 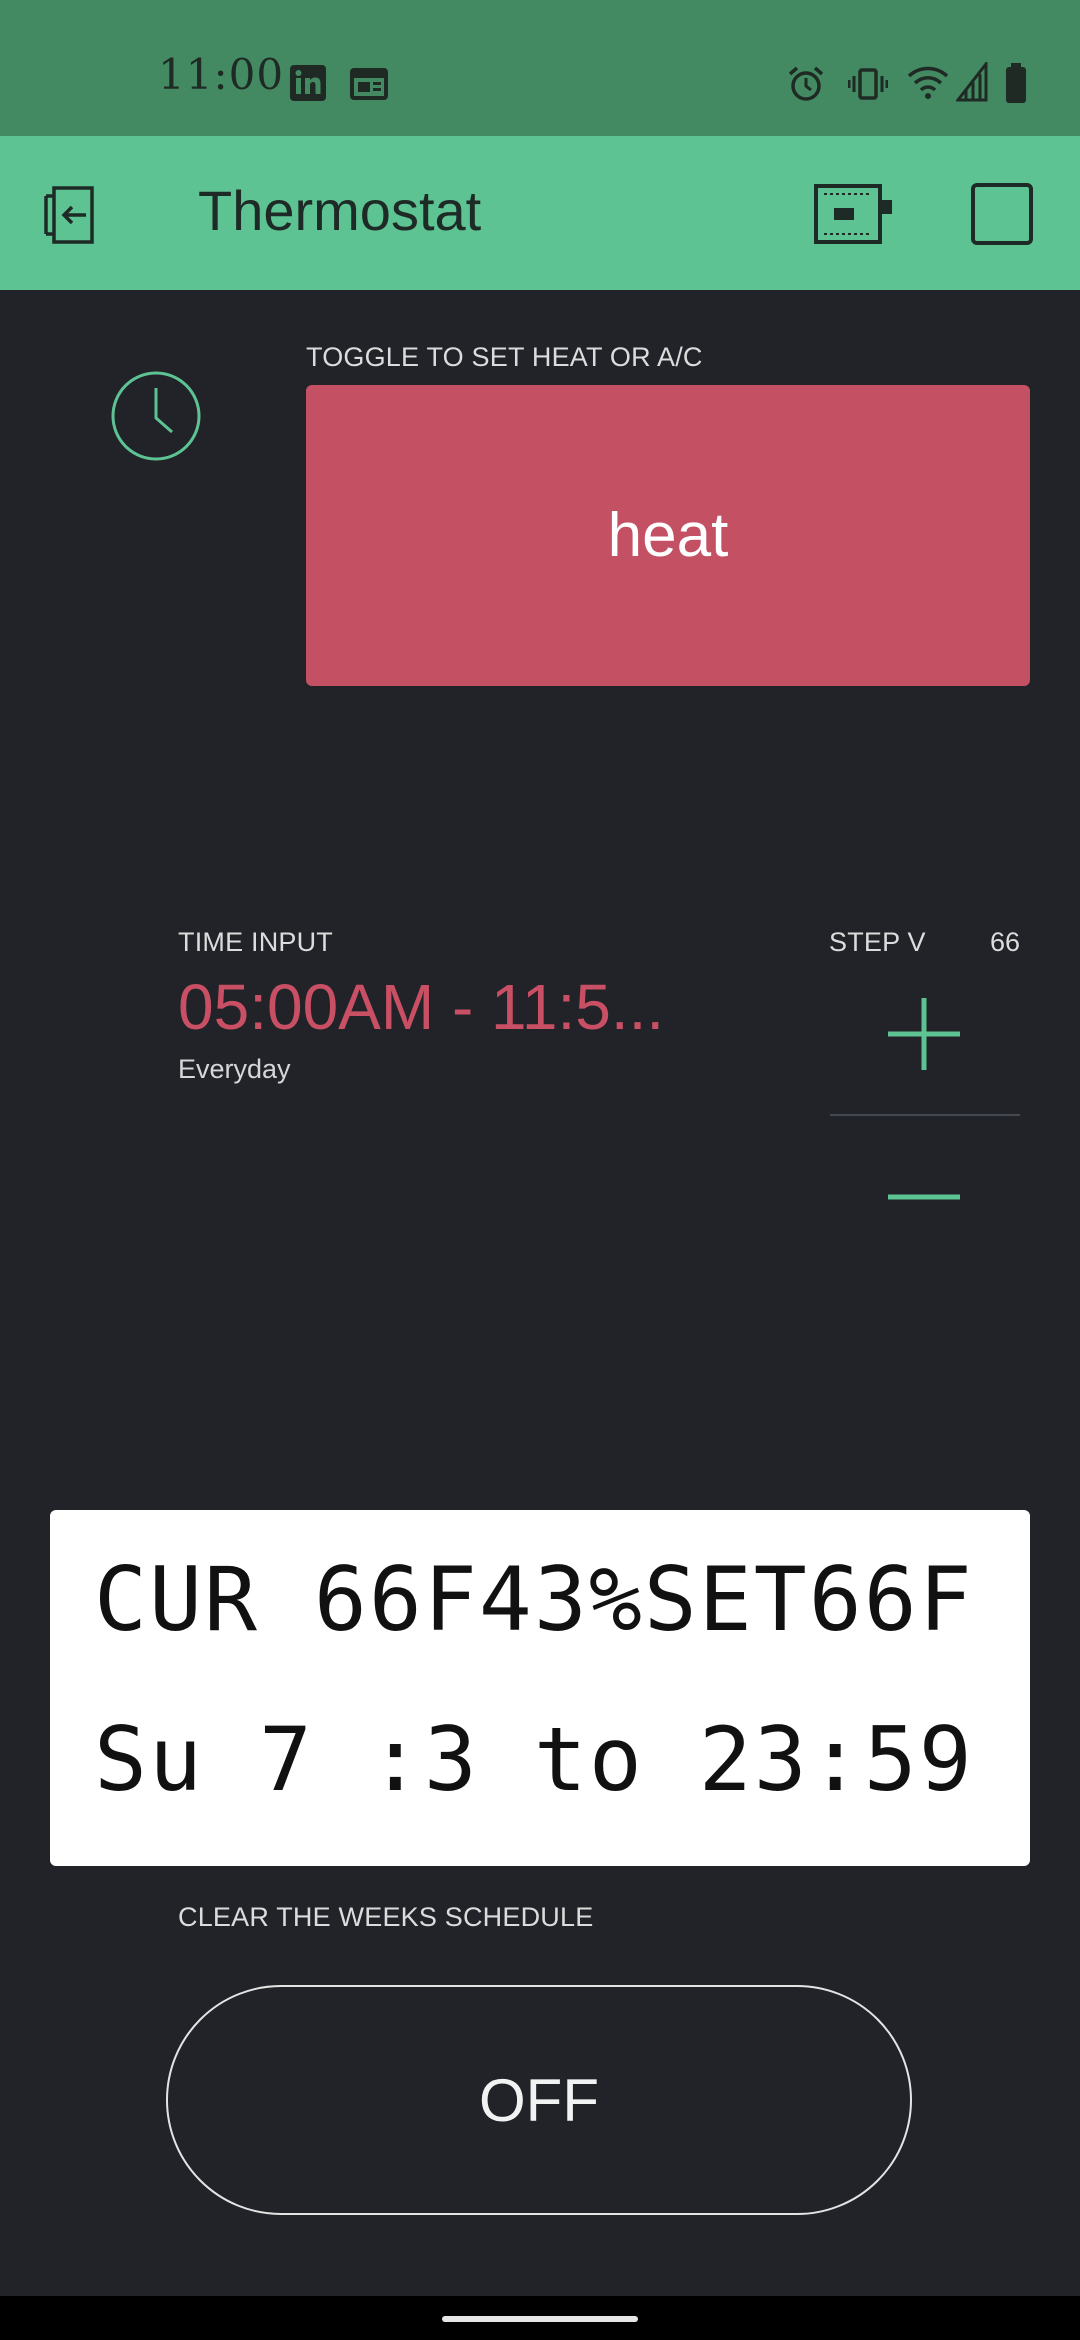 I want to click on lcd-display: CUR 66F43%SET66F Su 7 :3 to 23:59, so click(x=540, y=1688).